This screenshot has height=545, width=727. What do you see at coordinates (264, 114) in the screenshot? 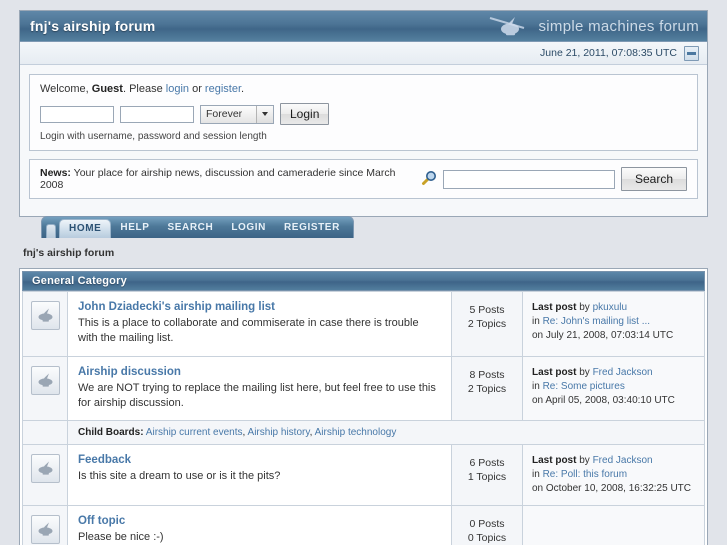
I see `chevron-down-icon` at bounding box center [264, 114].